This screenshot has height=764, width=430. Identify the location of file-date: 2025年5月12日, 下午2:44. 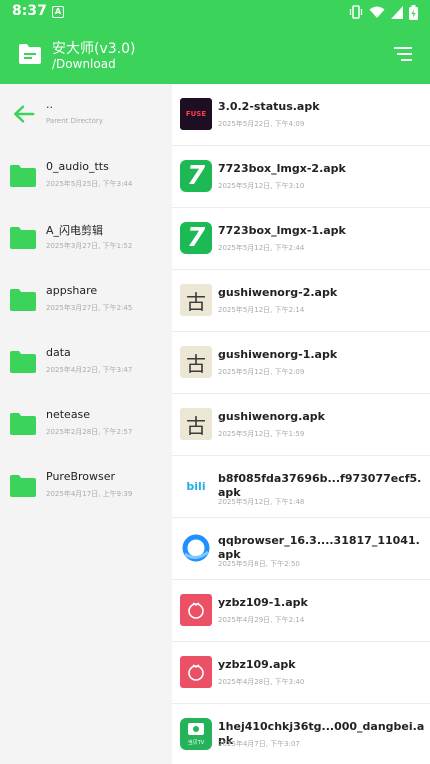
(261, 248).